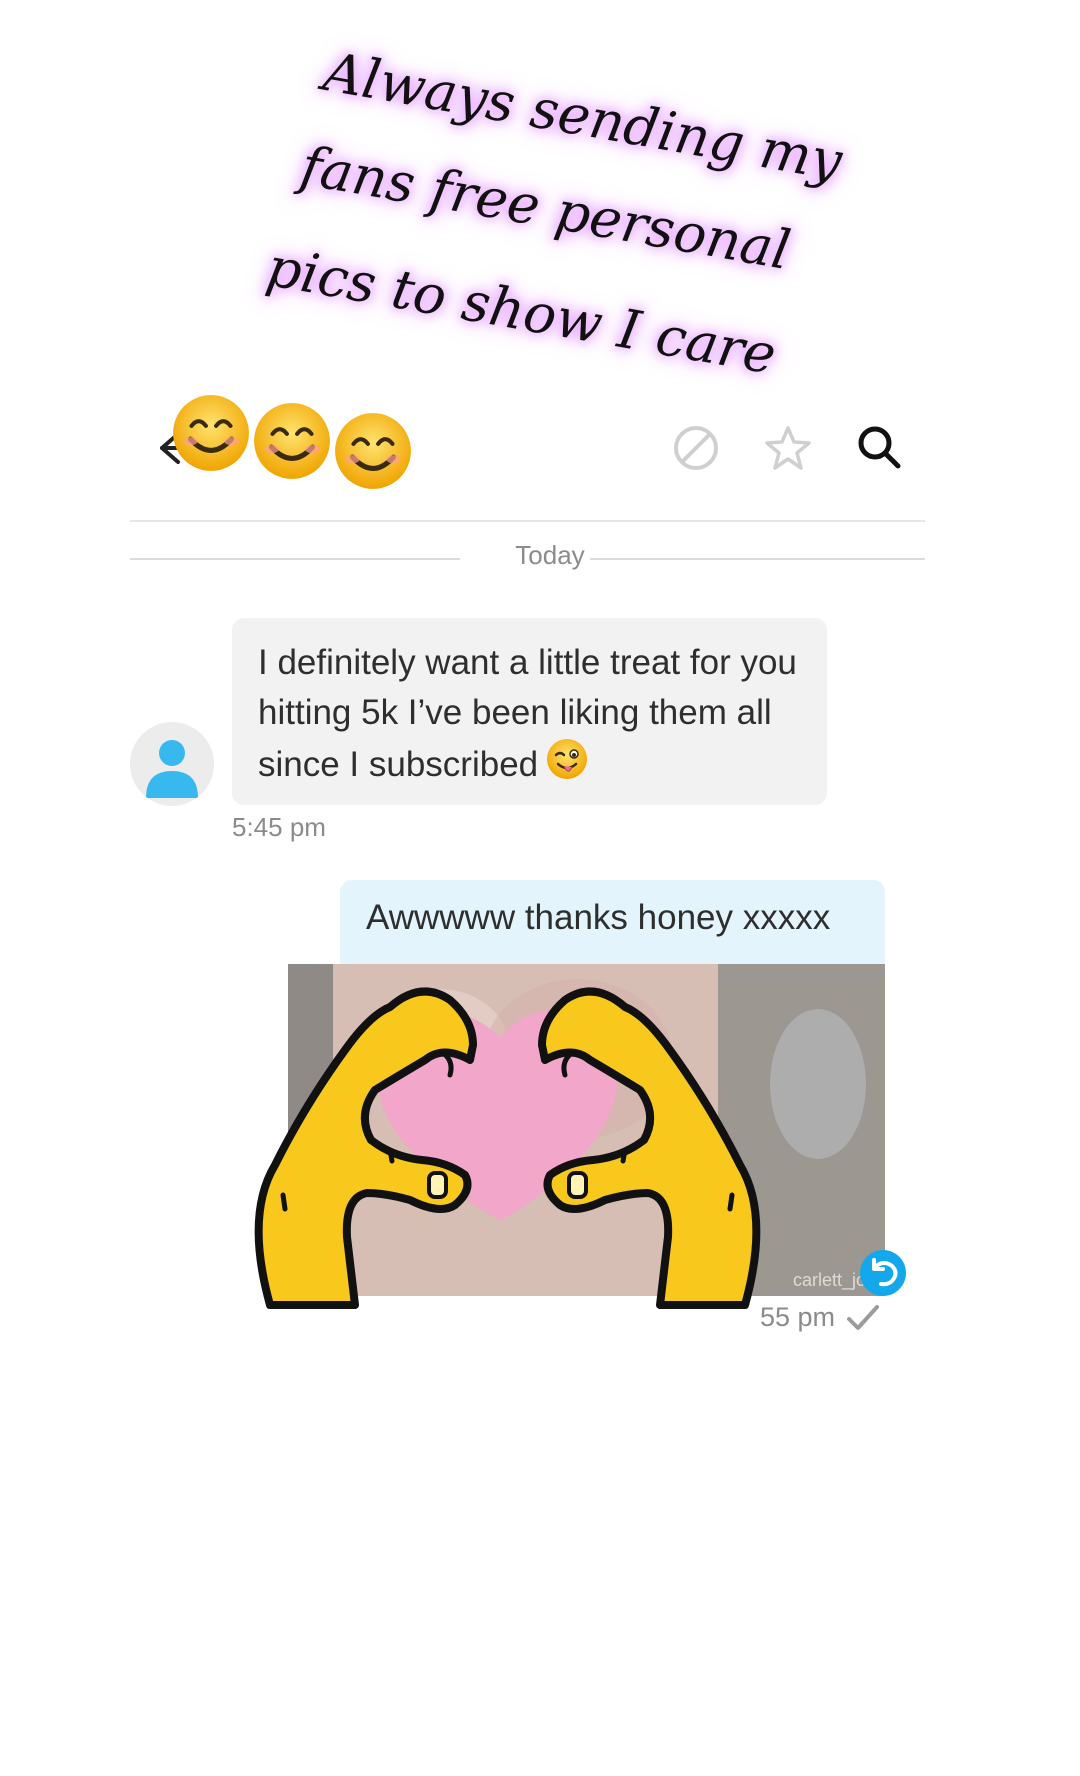  What do you see at coordinates (295, 559) in the screenshot?
I see `divider-line-left` at bounding box center [295, 559].